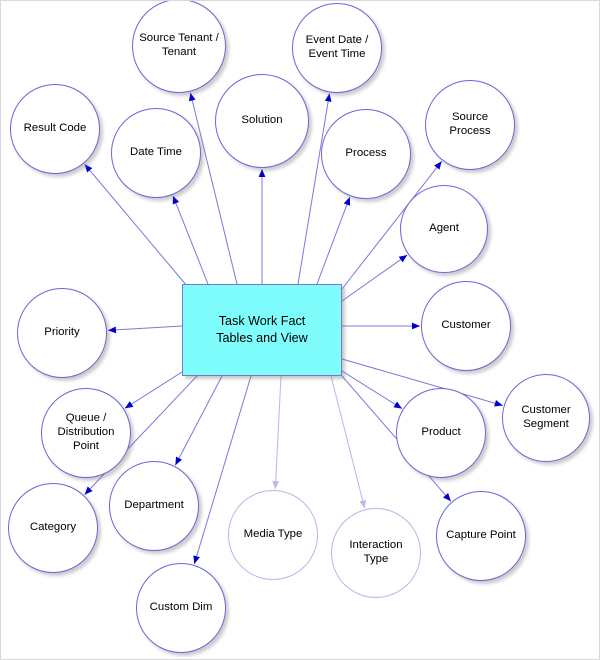  I want to click on dimension-label: Source Process, so click(470, 124).